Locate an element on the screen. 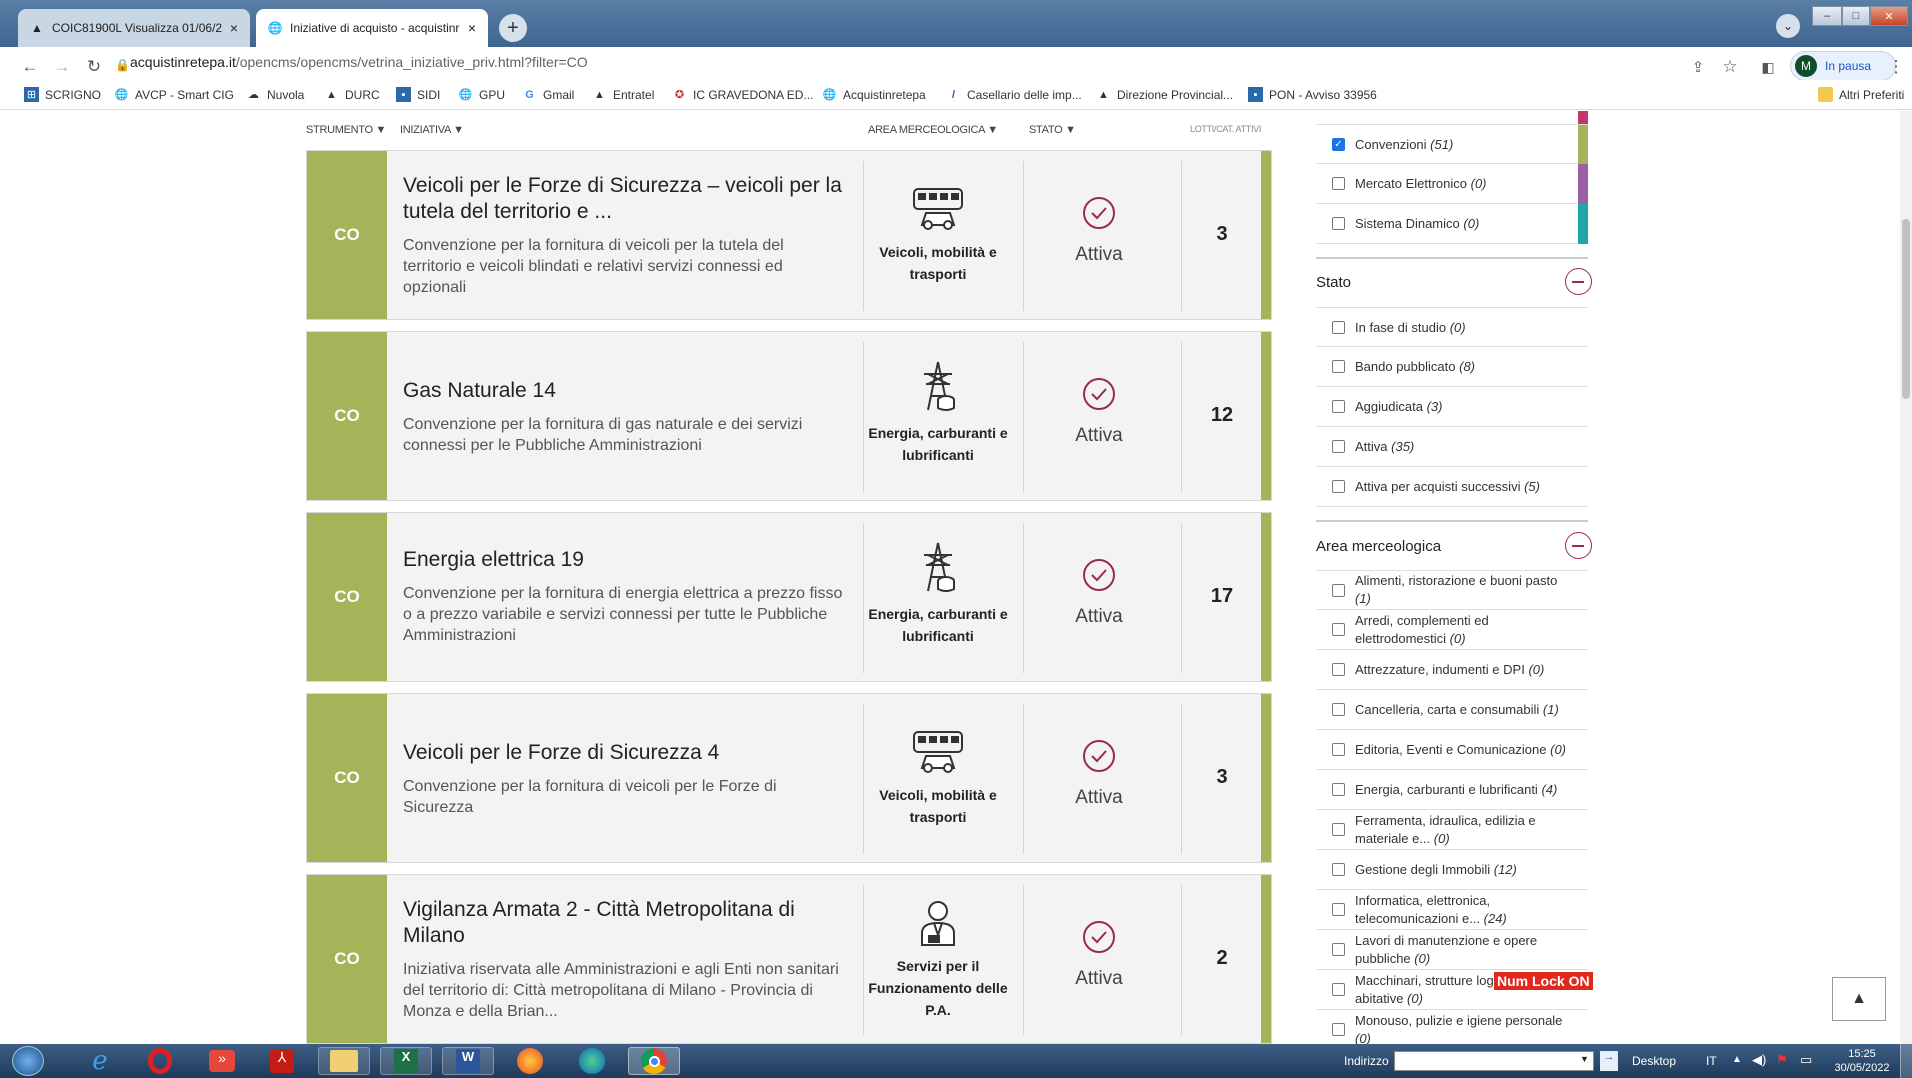 The width and height of the screenshot is (1912, 1078). initiative-title: Veicoli per le Forze di Sicurezza 4 is located at coordinates (623, 753).